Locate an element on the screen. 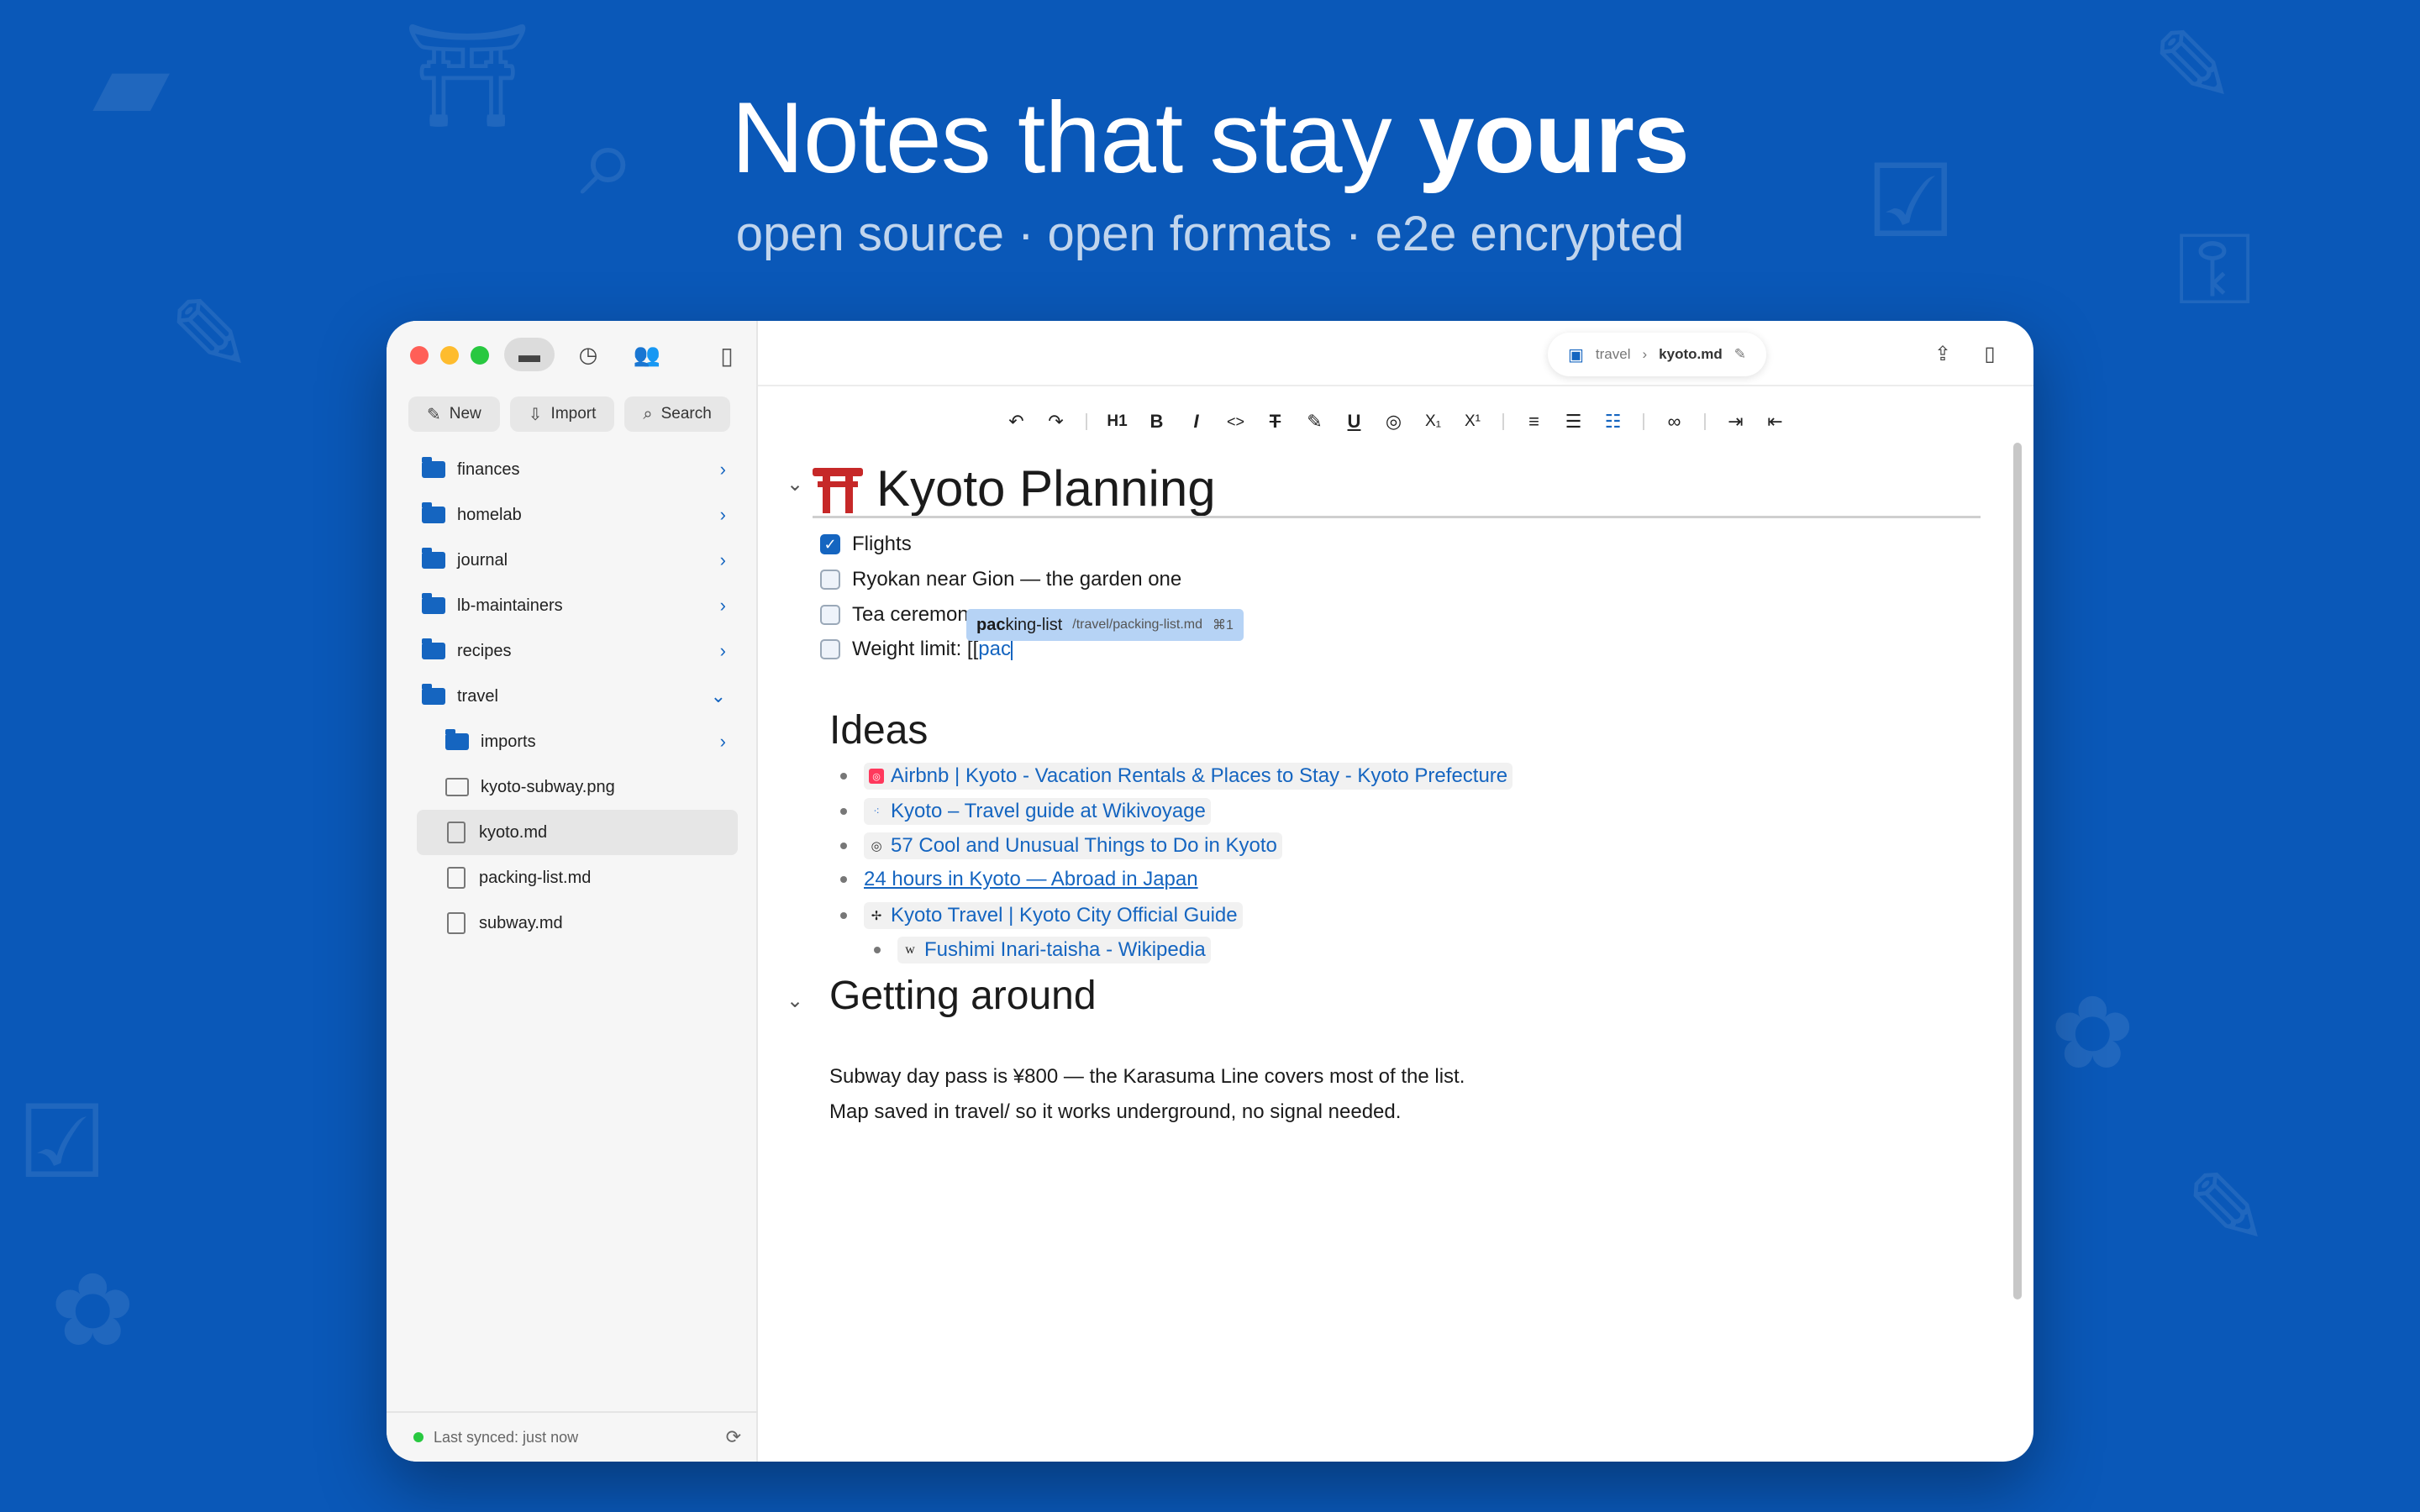 Image resolution: width=2420 pixels, height=1512 pixels. sync-refresh-icon: ⟳ is located at coordinates (734, 1437).